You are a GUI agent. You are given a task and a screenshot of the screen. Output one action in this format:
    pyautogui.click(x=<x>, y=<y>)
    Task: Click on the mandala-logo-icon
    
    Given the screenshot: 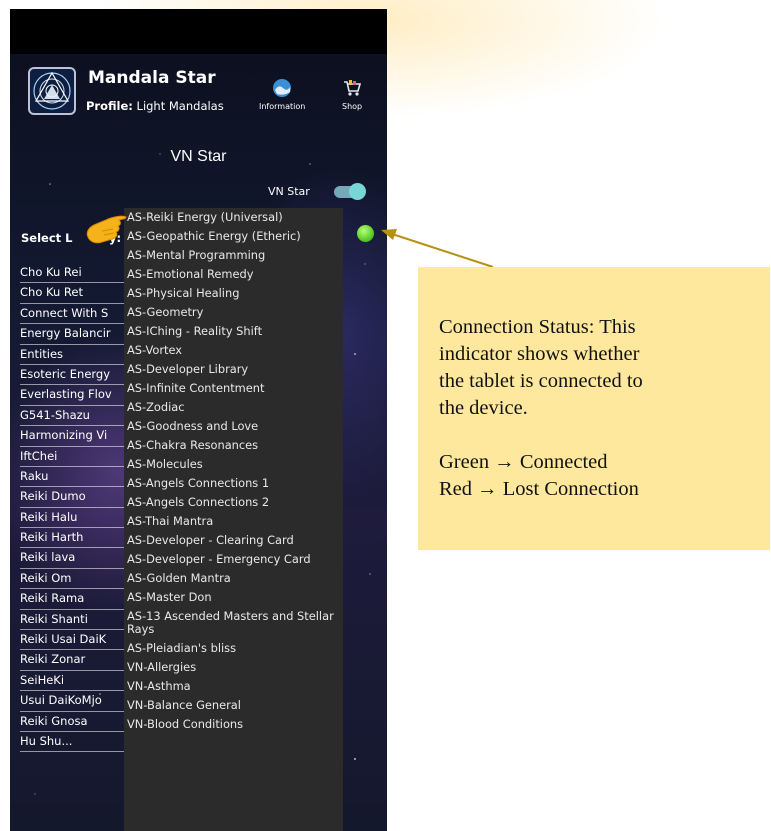 What is the action you would take?
    pyautogui.click(x=52, y=91)
    